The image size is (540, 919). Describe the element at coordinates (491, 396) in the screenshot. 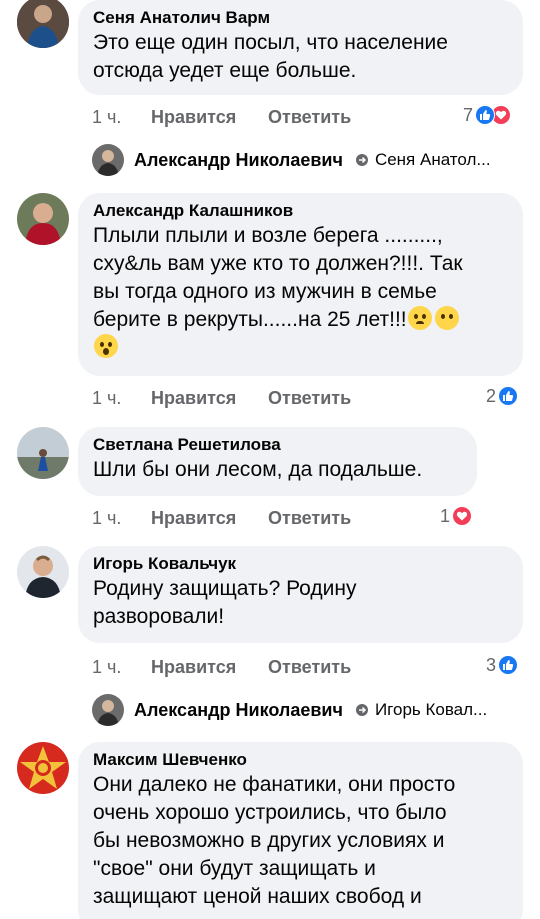

I see `reaction-count: 2` at that location.